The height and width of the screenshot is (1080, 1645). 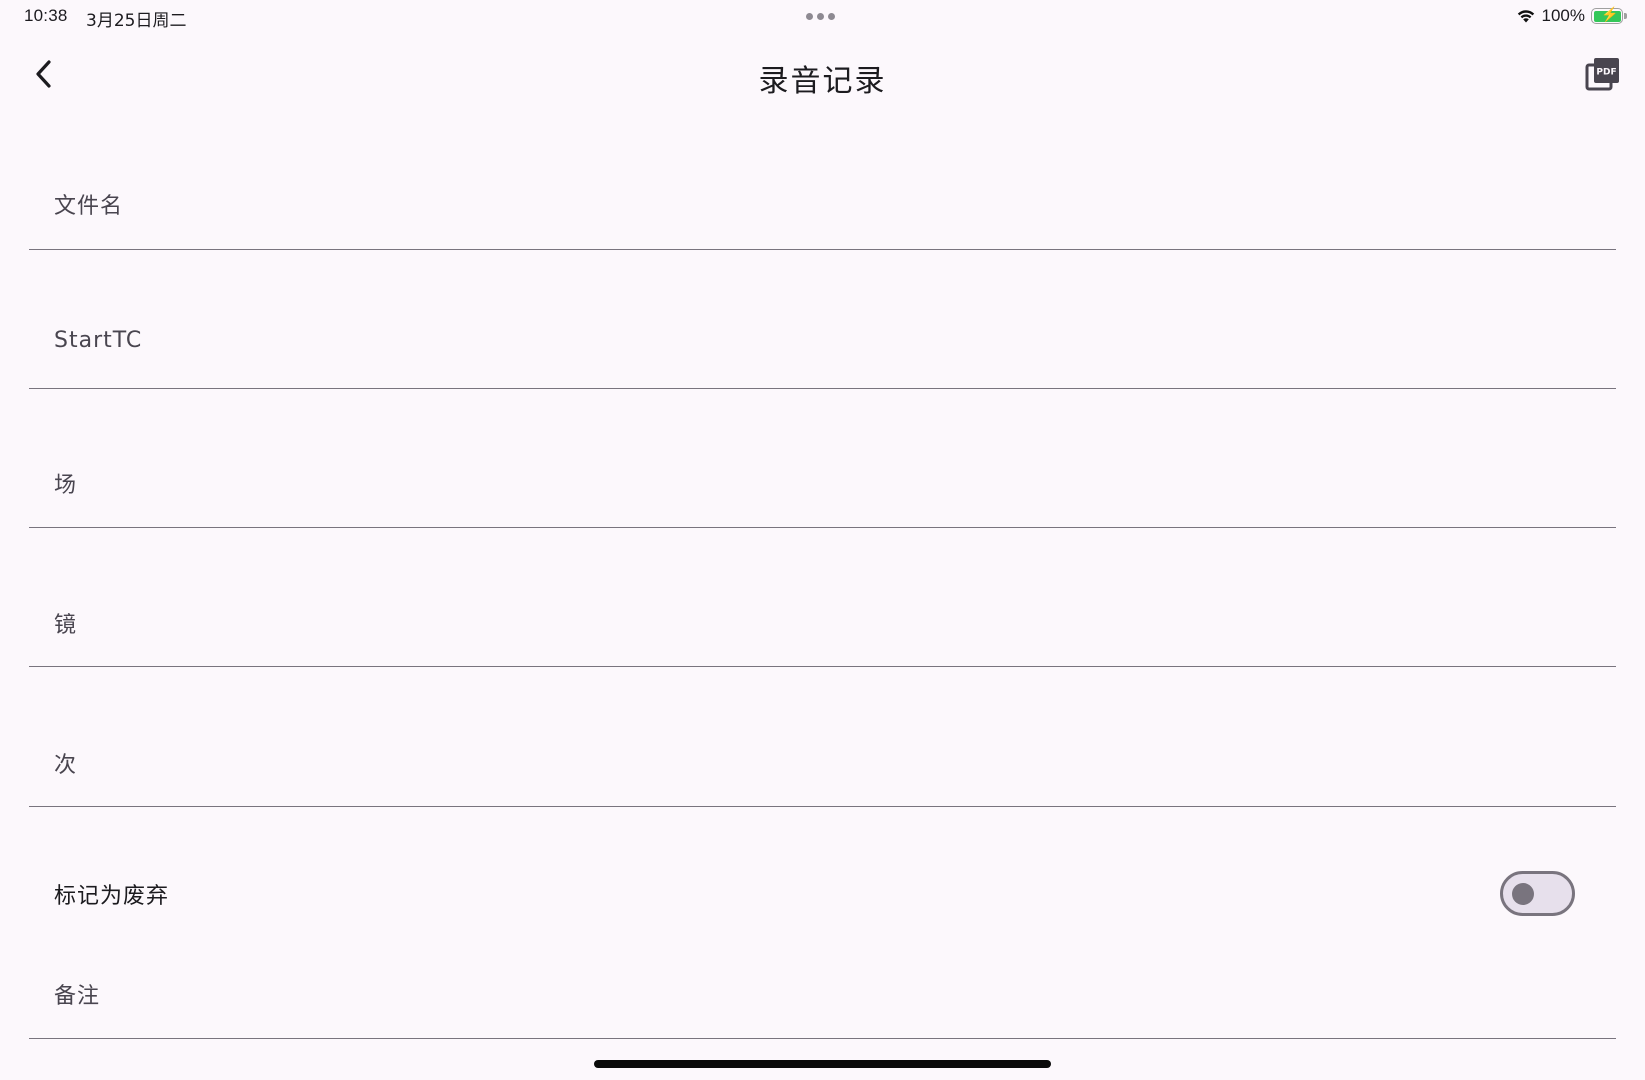 I want to click on shot-field: 镜, so click(x=822, y=617).